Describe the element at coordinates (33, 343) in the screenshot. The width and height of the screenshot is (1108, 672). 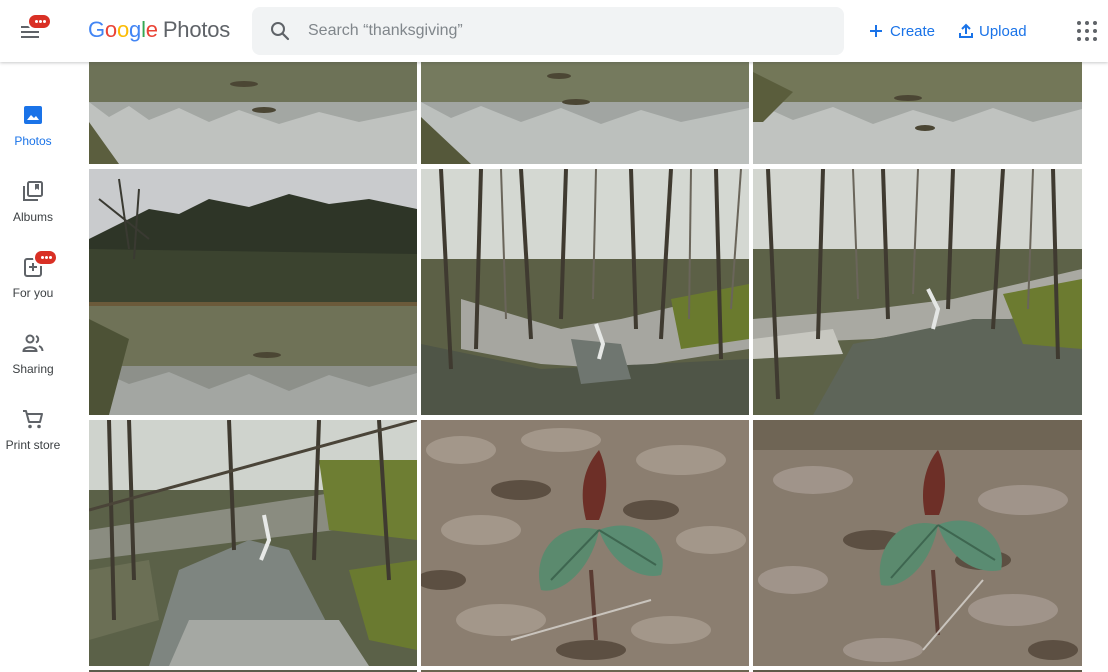
I see `people-icon` at that location.